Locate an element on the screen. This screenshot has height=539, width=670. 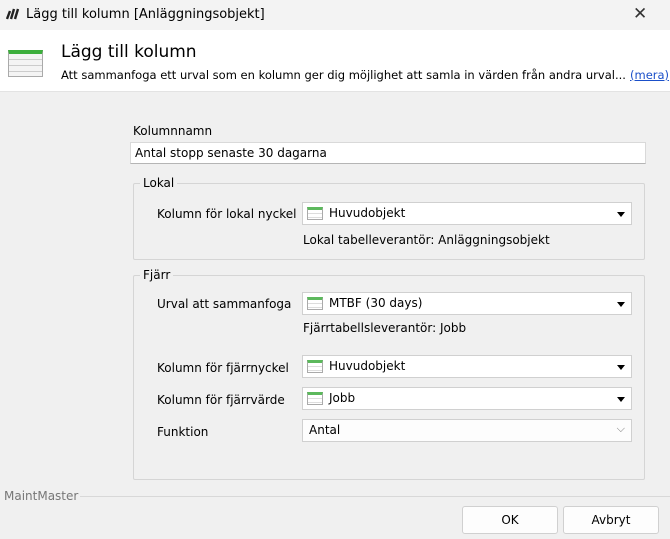
more-link: (mera) is located at coordinates (649, 75).